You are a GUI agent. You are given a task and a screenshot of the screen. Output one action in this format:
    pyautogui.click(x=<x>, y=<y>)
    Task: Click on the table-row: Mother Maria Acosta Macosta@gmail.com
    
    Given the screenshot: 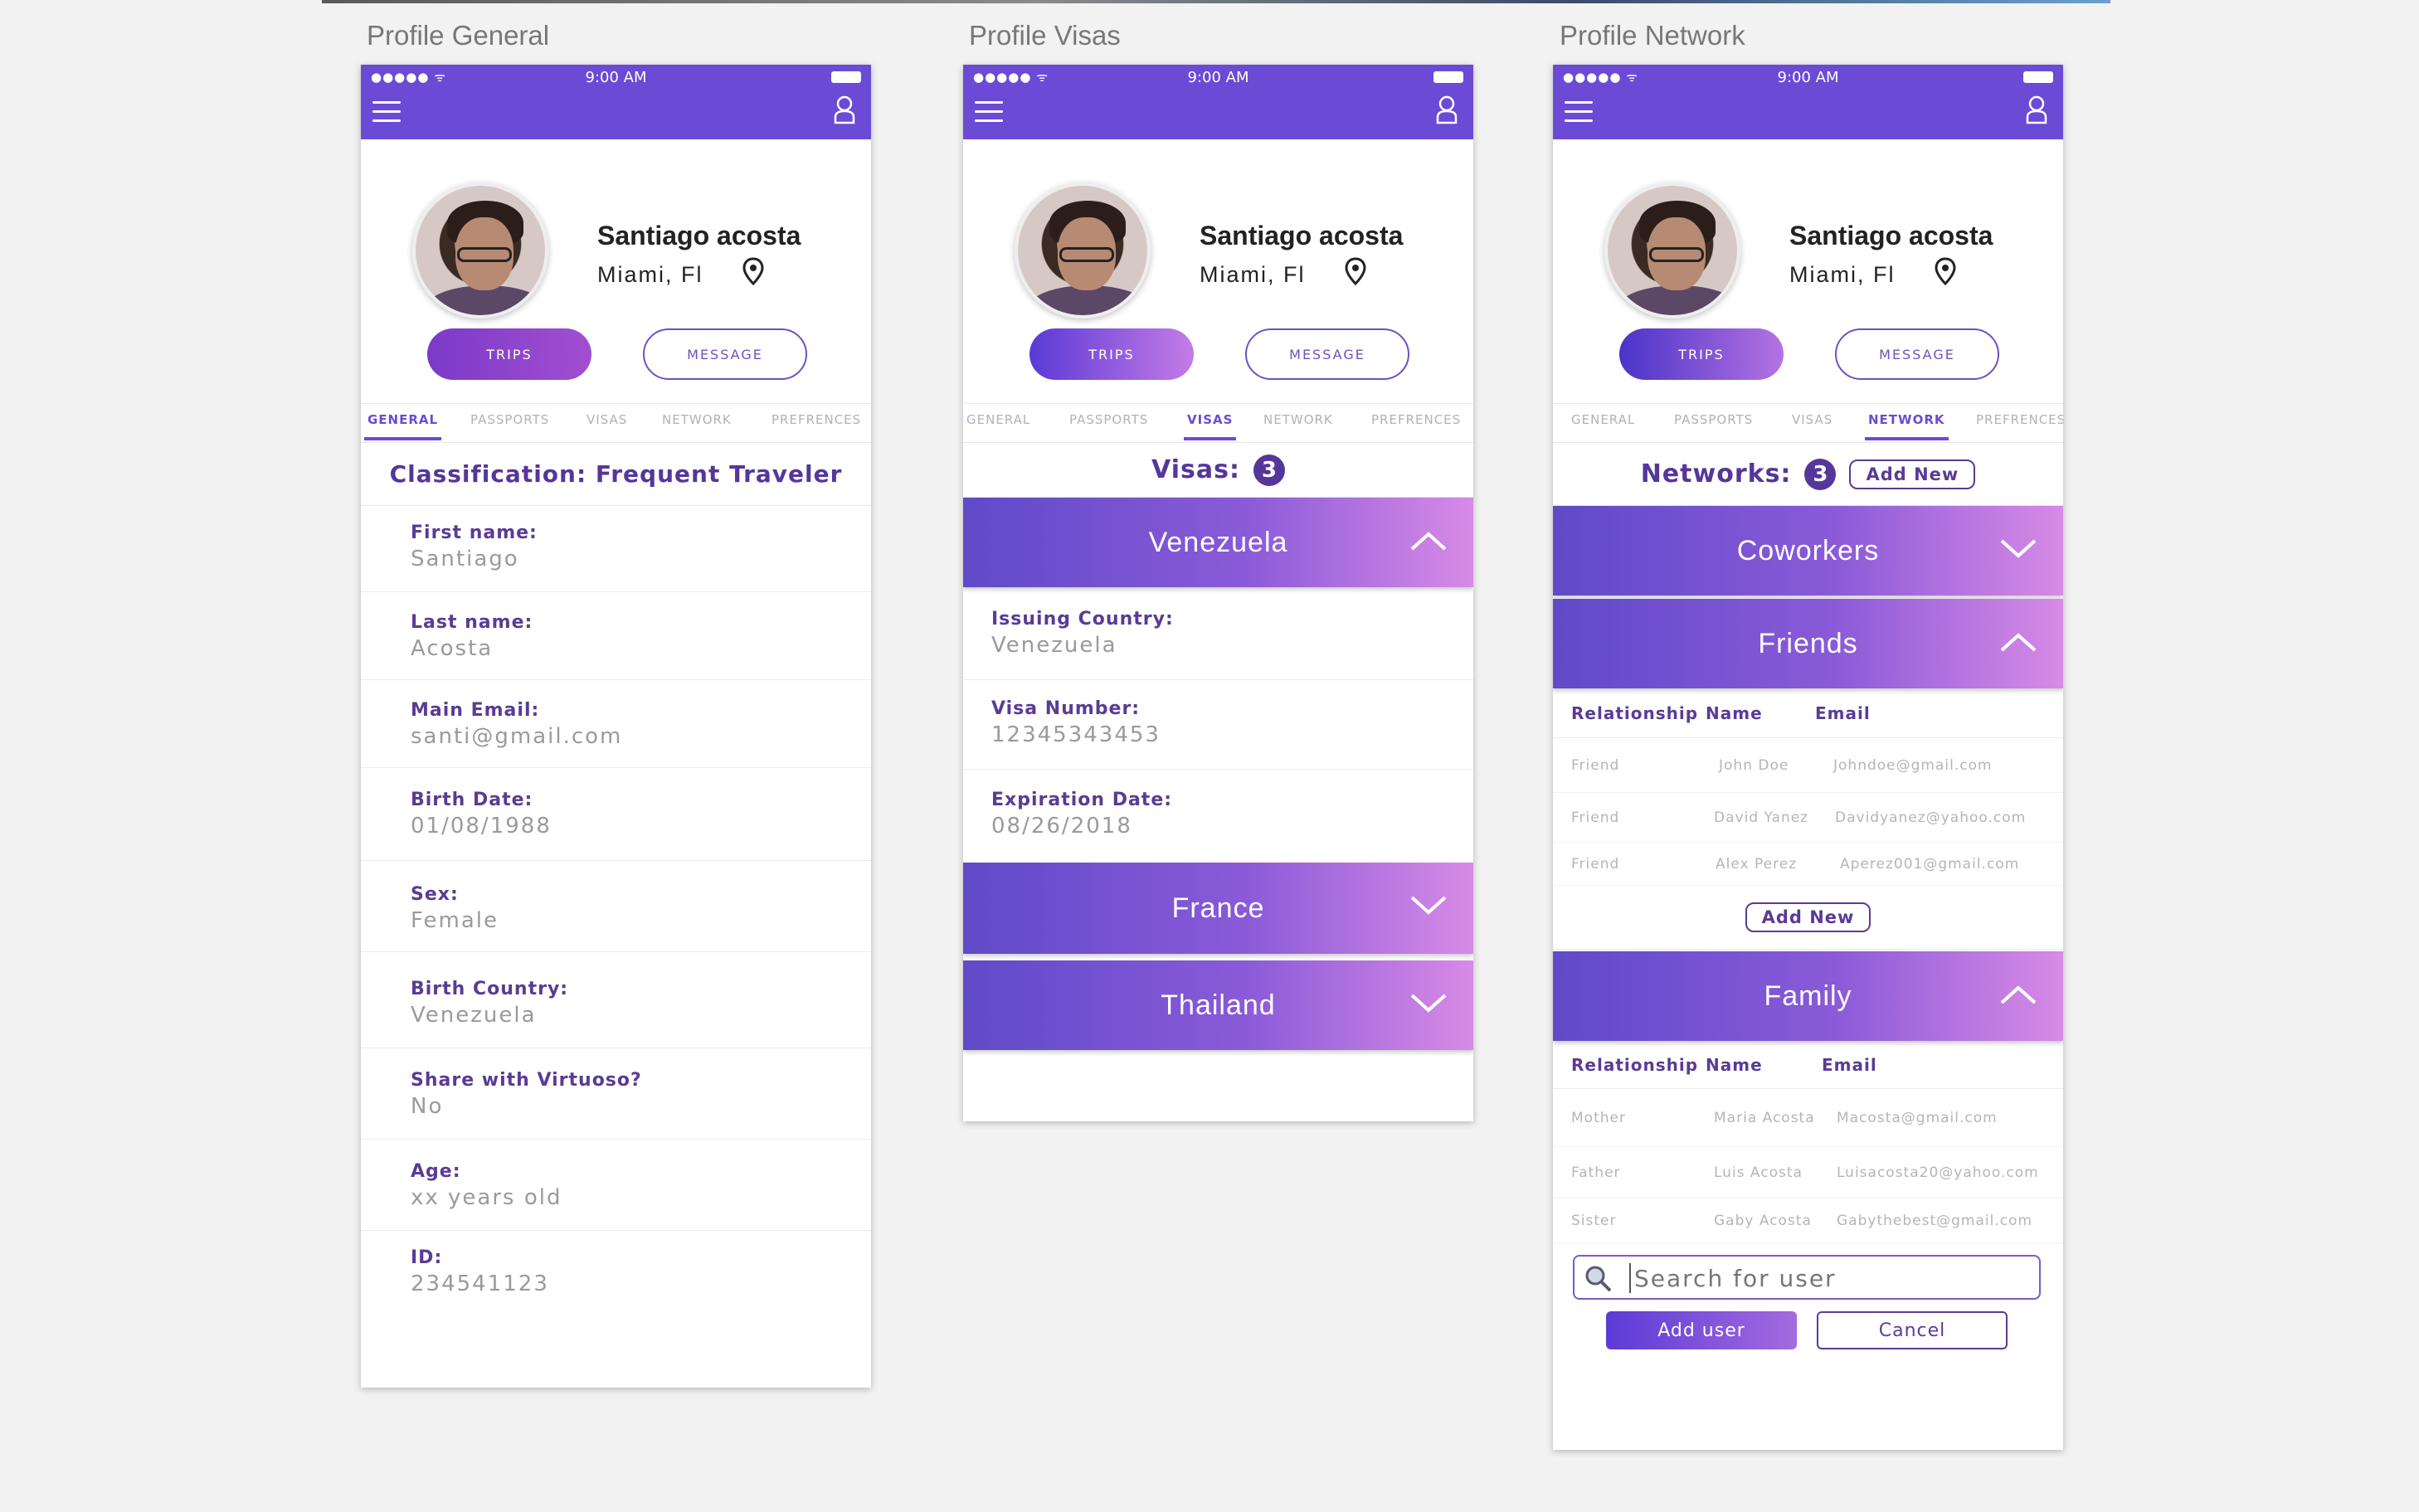 What is the action you would take?
    pyautogui.click(x=1808, y=1118)
    